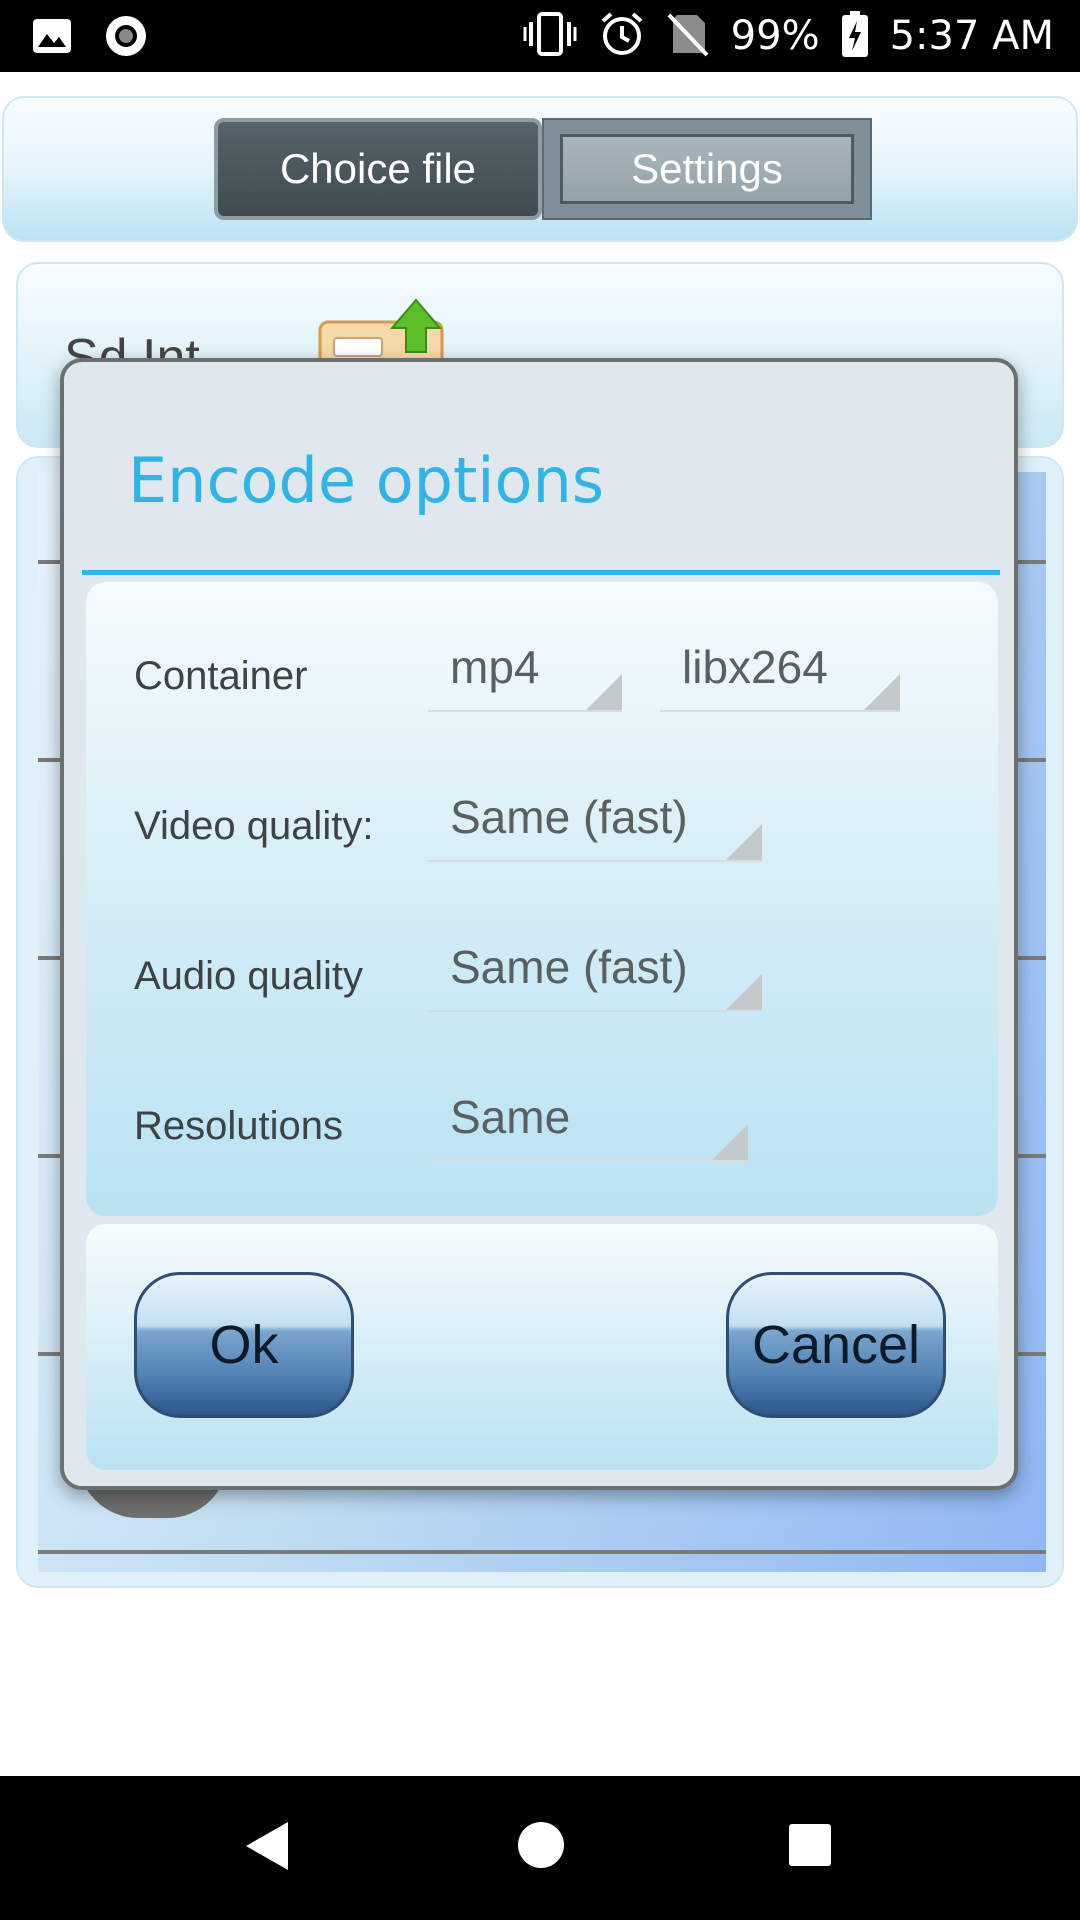  Describe the element at coordinates (569, 967) in the screenshot. I see `audio-quality-value: Same (fast)` at that location.